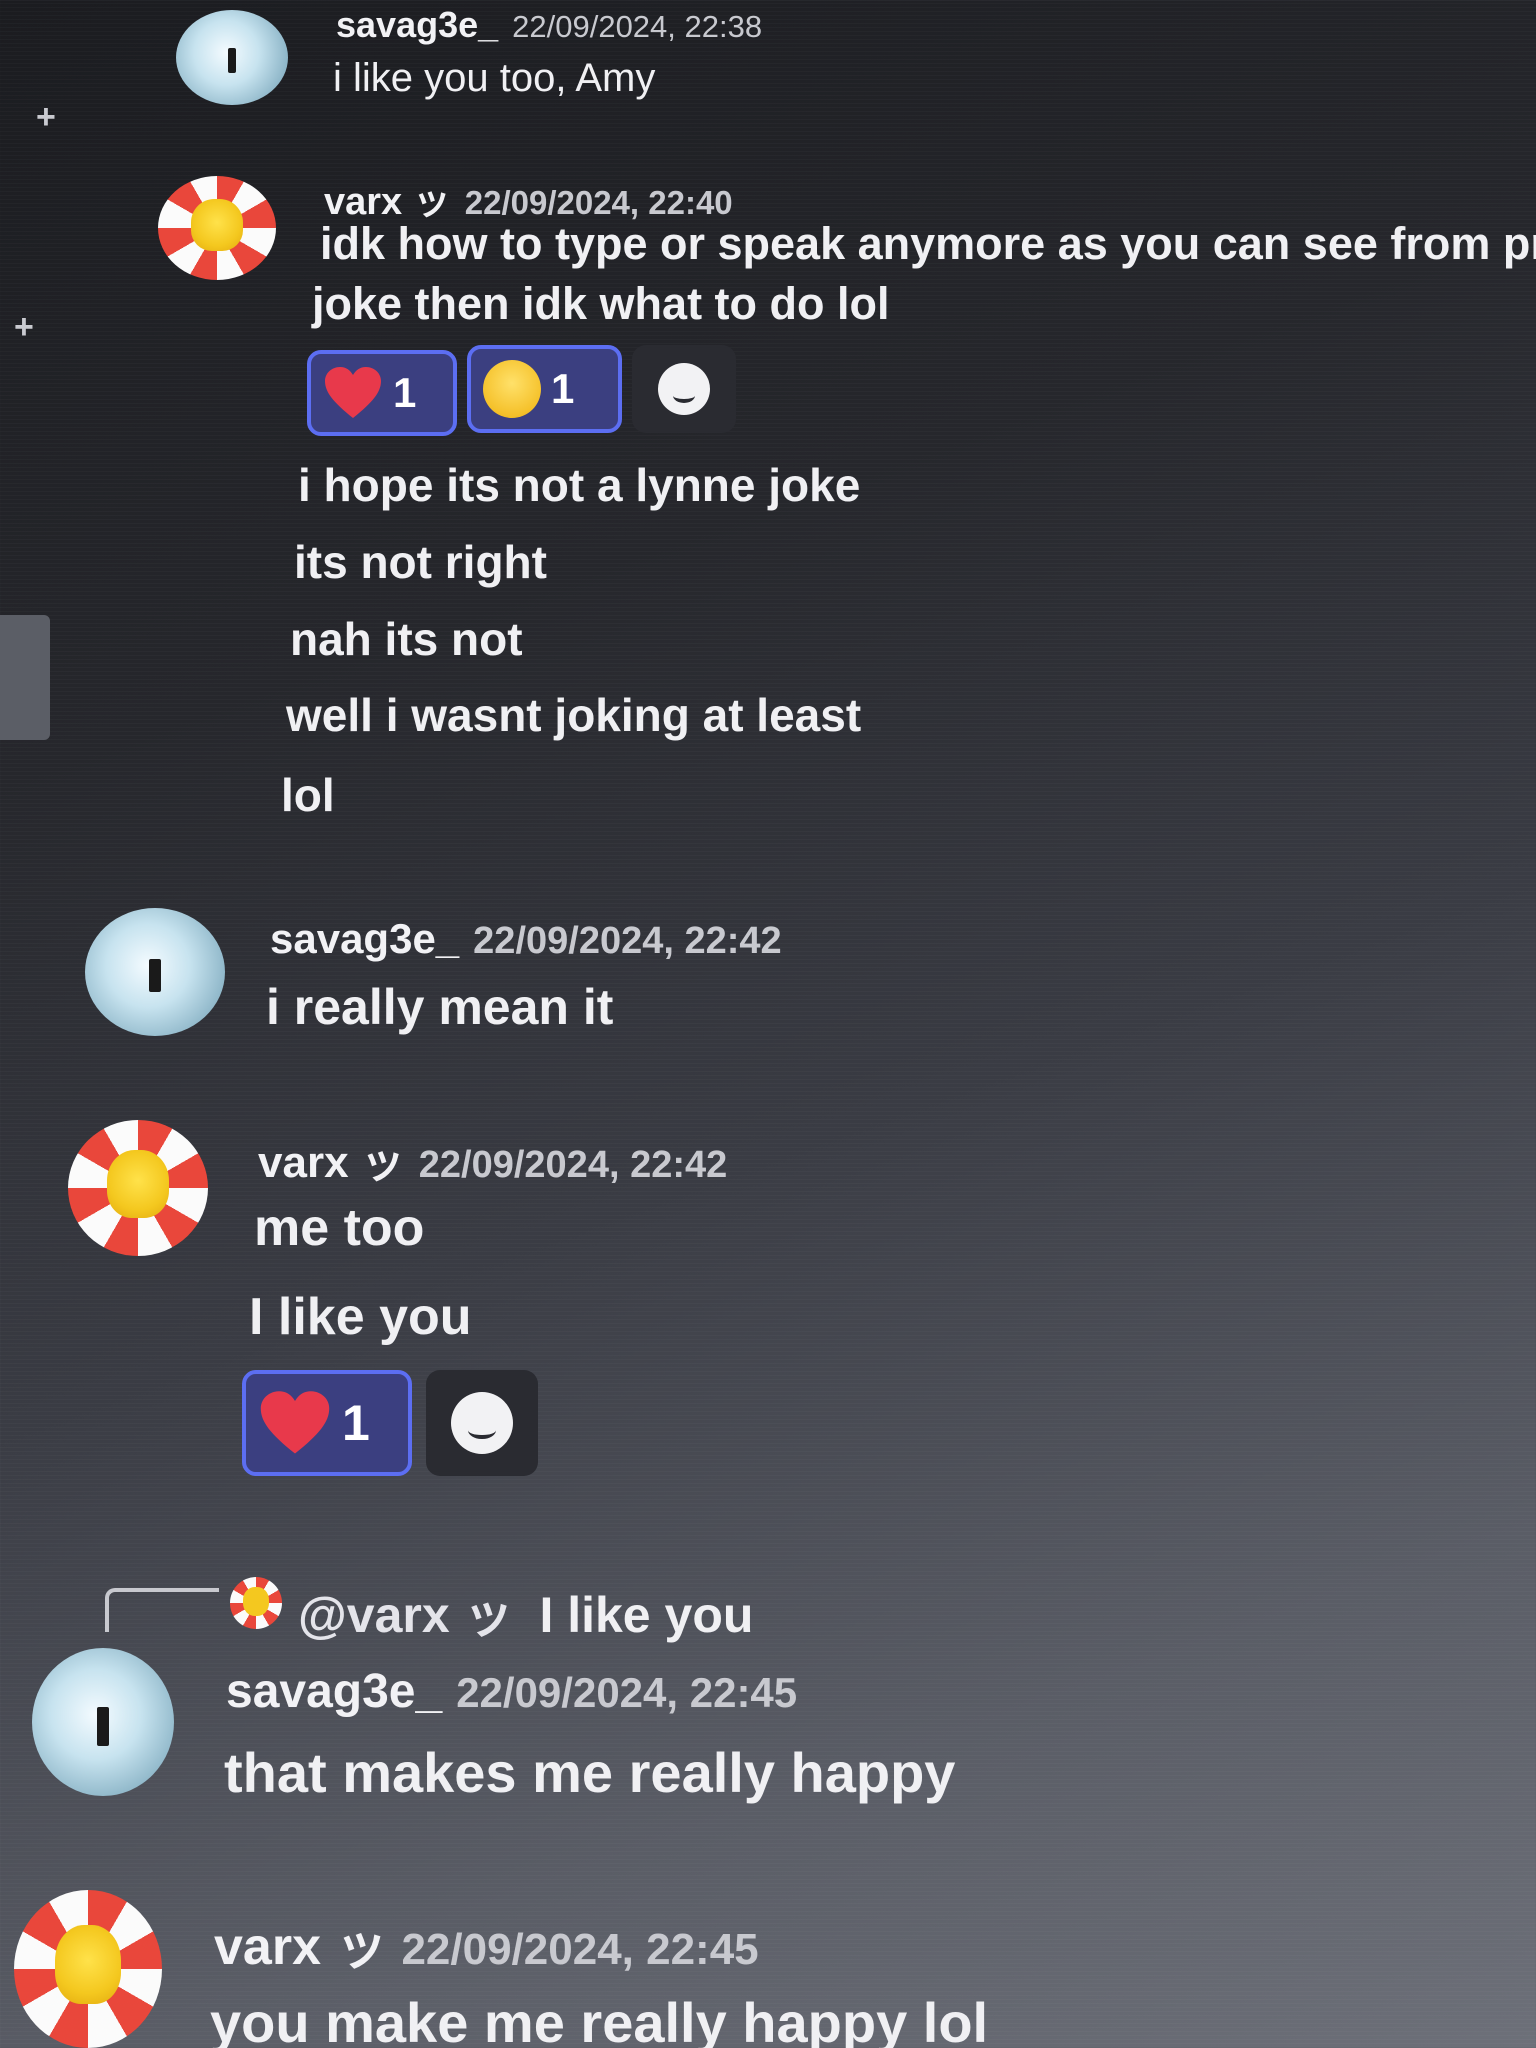 This screenshot has height=2048, width=1536. What do you see at coordinates (406, 1615) in the screenshot?
I see `reply-mention: @varx ッ` at bounding box center [406, 1615].